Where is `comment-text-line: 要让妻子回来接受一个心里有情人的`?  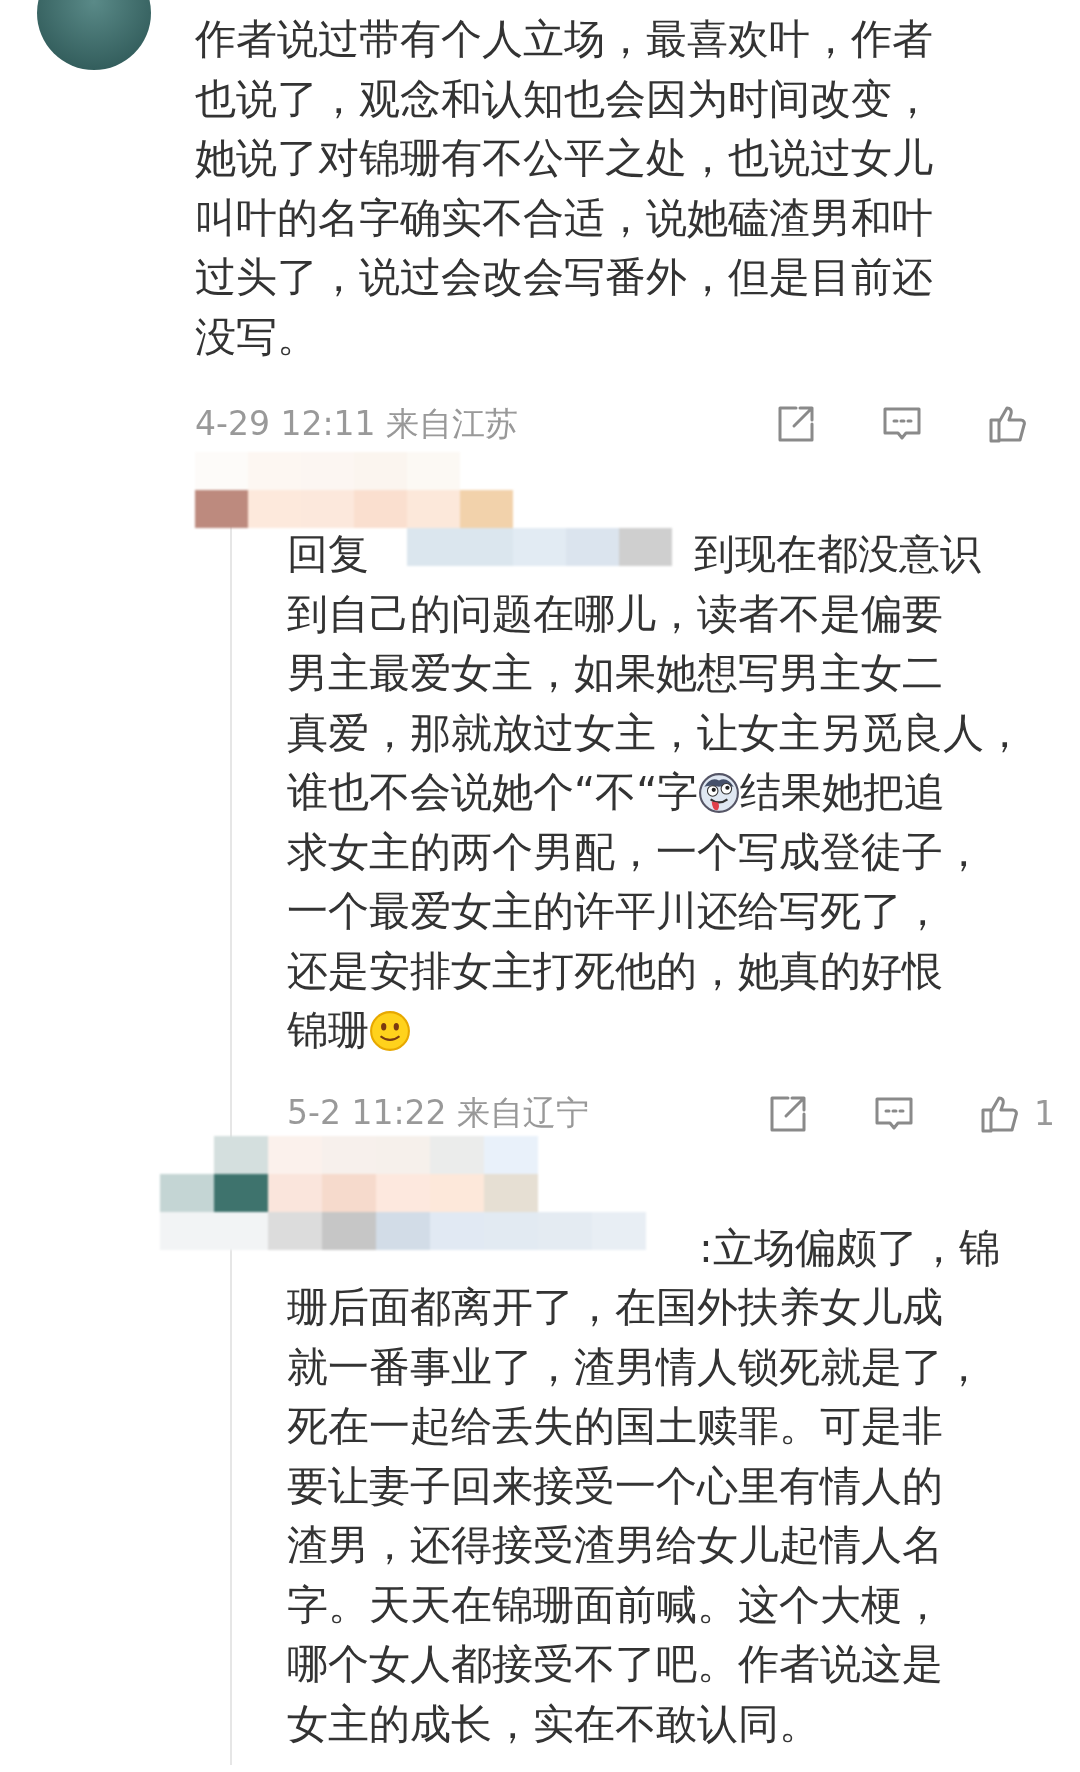 comment-text-line: 要让妻子回来接受一个心里有情人的 is located at coordinates (615, 1486).